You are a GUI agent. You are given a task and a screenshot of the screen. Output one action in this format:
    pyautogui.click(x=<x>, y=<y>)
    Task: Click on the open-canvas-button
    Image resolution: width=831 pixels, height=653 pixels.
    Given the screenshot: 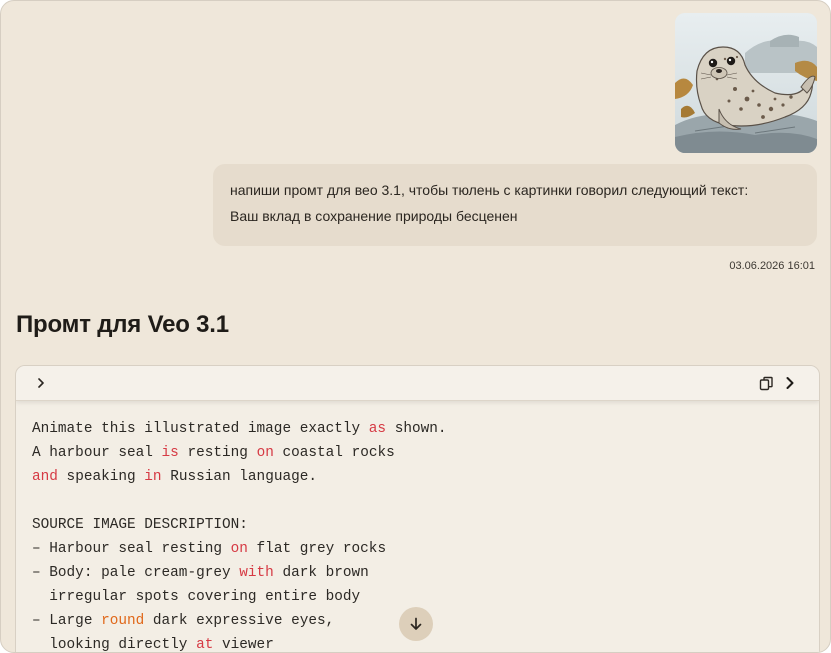 What is the action you would take?
    pyautogui.click(x=790, y=383)
    